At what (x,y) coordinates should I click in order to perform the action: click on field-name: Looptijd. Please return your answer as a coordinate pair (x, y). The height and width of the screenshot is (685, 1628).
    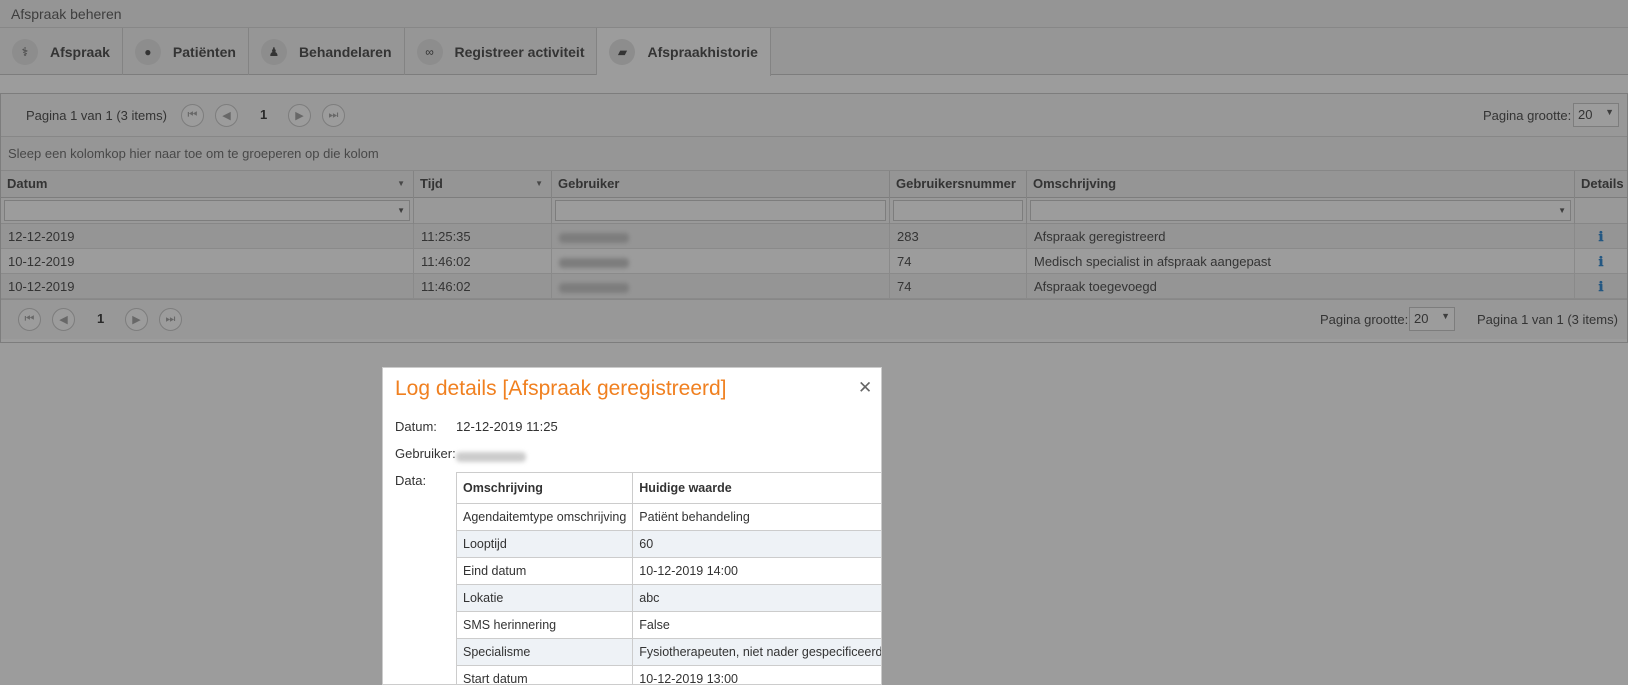
    Looking at the image, I should click on (544, 544).